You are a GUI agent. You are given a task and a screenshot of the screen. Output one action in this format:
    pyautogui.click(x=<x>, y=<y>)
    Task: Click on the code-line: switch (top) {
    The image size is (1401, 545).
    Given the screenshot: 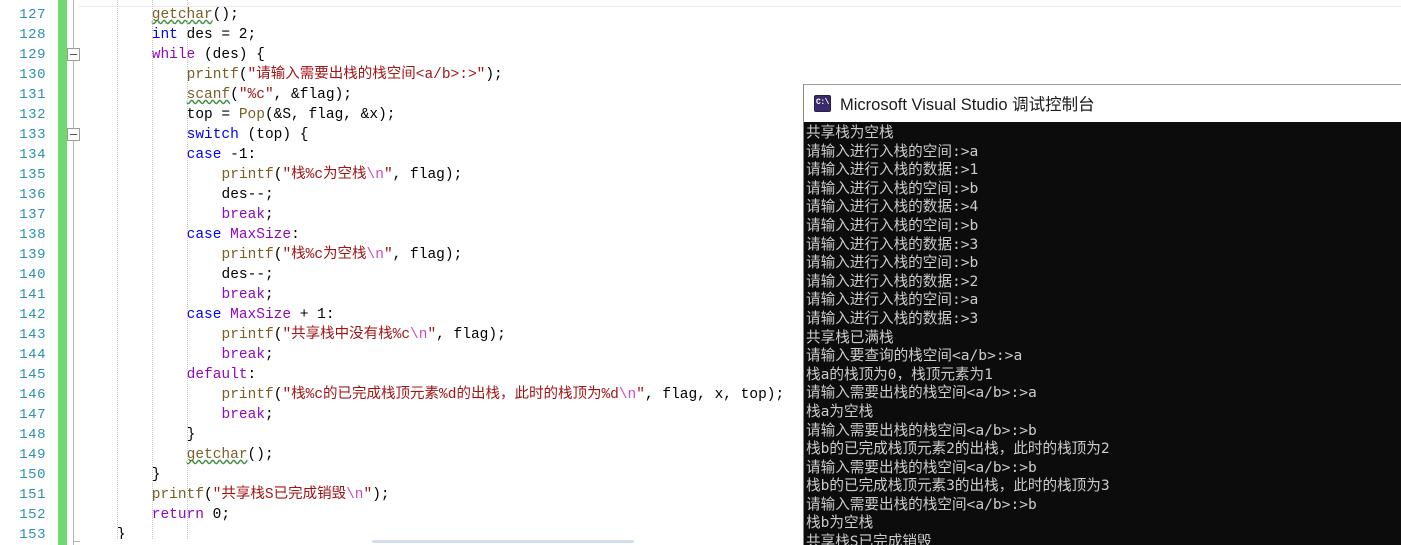 What is the action you would take?
    pyautogui.click(x=248, y=135)
    